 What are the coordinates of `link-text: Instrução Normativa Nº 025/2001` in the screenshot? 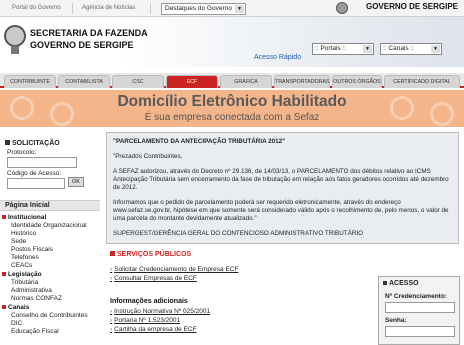 It's located at (162, 311).